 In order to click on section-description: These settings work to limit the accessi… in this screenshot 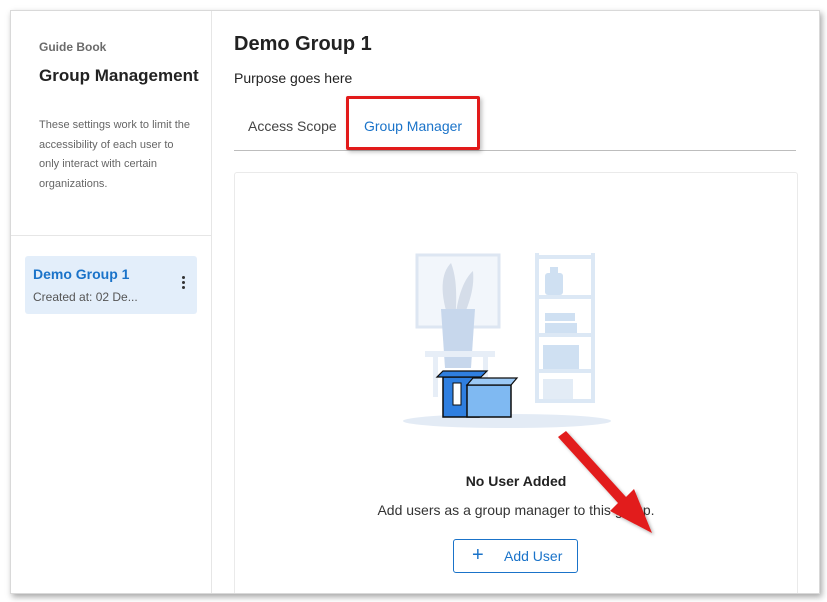, I will do `click(115, 154)`.